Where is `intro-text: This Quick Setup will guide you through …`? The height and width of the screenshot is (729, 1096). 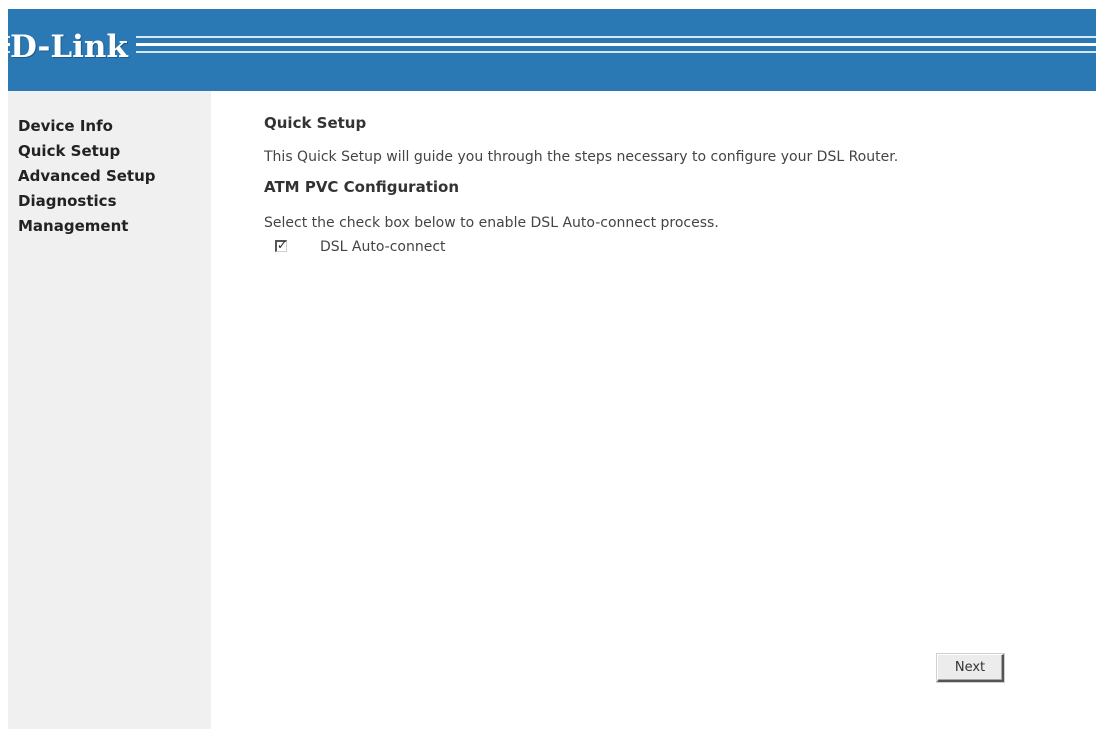 intro-text: This Quick Setup will guide you through … is located at coordinates (581, 157).